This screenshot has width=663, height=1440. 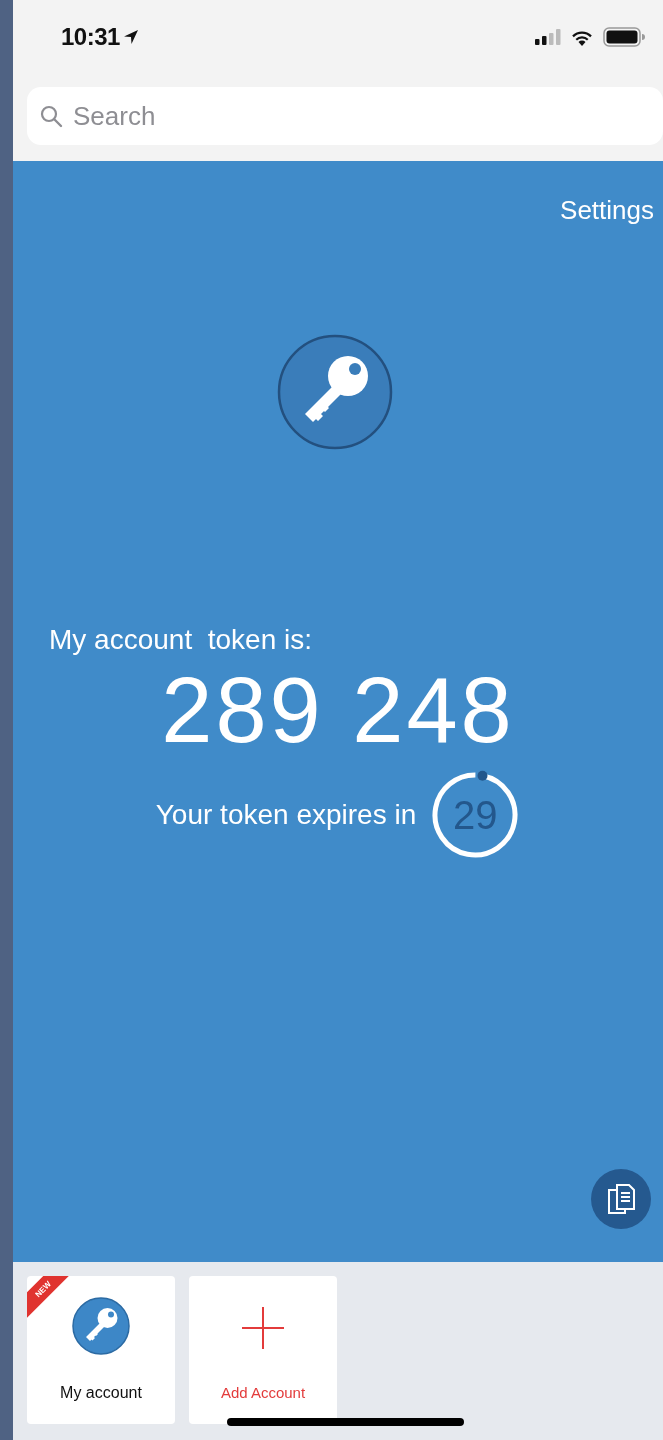 What do you see at coordinates (624, 37) in the screenshot?
I see `battery-icon` at bounding box center [624, 37].